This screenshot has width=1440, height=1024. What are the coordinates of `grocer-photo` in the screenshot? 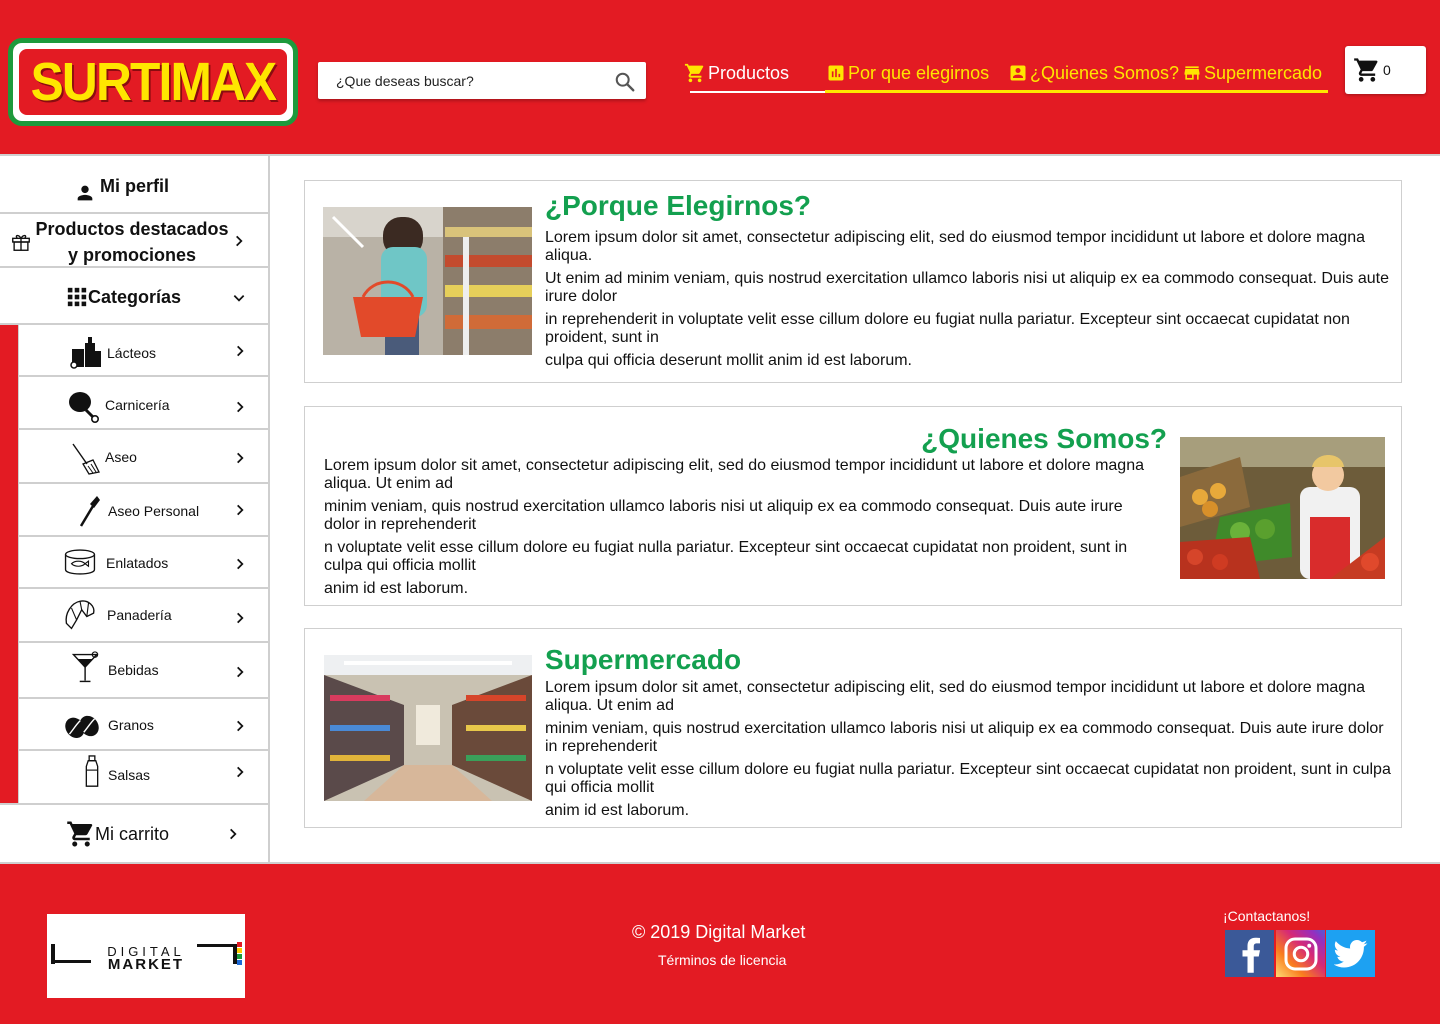 It's located at (1282, 508).